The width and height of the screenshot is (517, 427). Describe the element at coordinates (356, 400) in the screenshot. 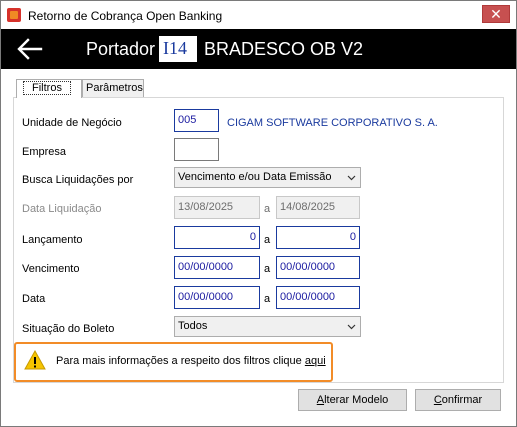

I see `alterar-modelo-label: lterar Modelo` at that location.